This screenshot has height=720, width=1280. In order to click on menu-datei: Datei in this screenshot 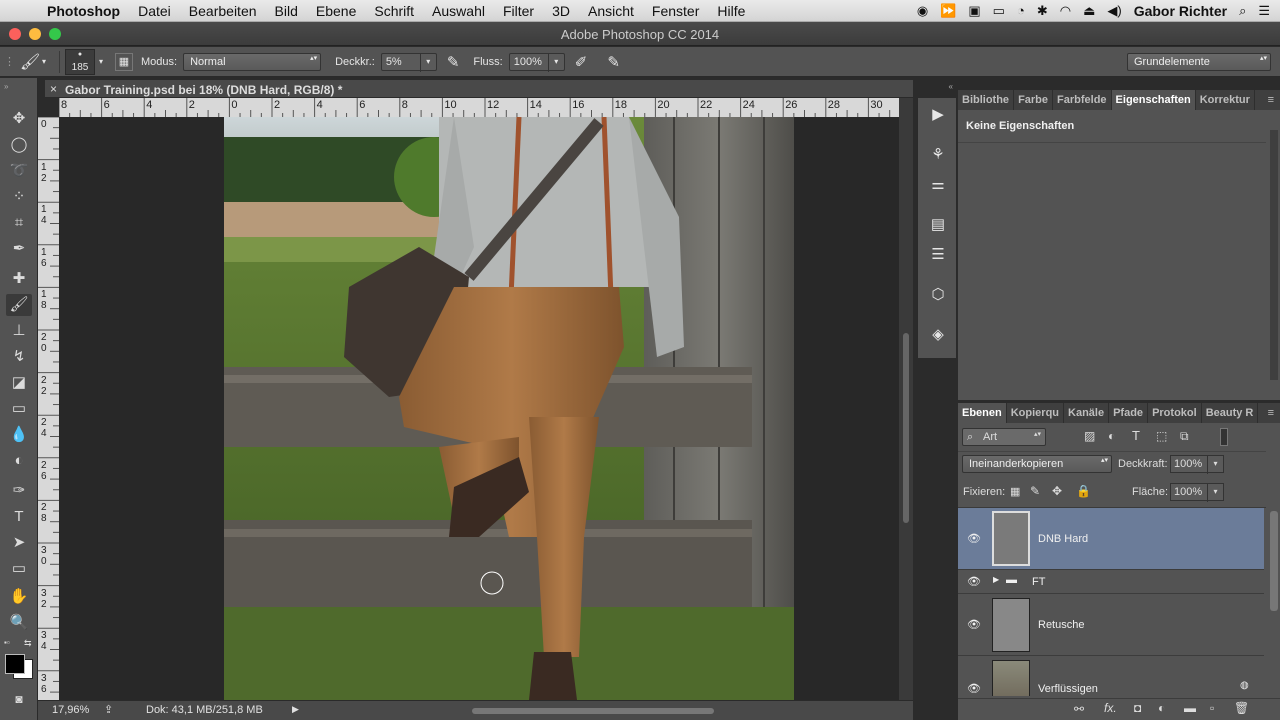, I will do `click(154, 11)`.